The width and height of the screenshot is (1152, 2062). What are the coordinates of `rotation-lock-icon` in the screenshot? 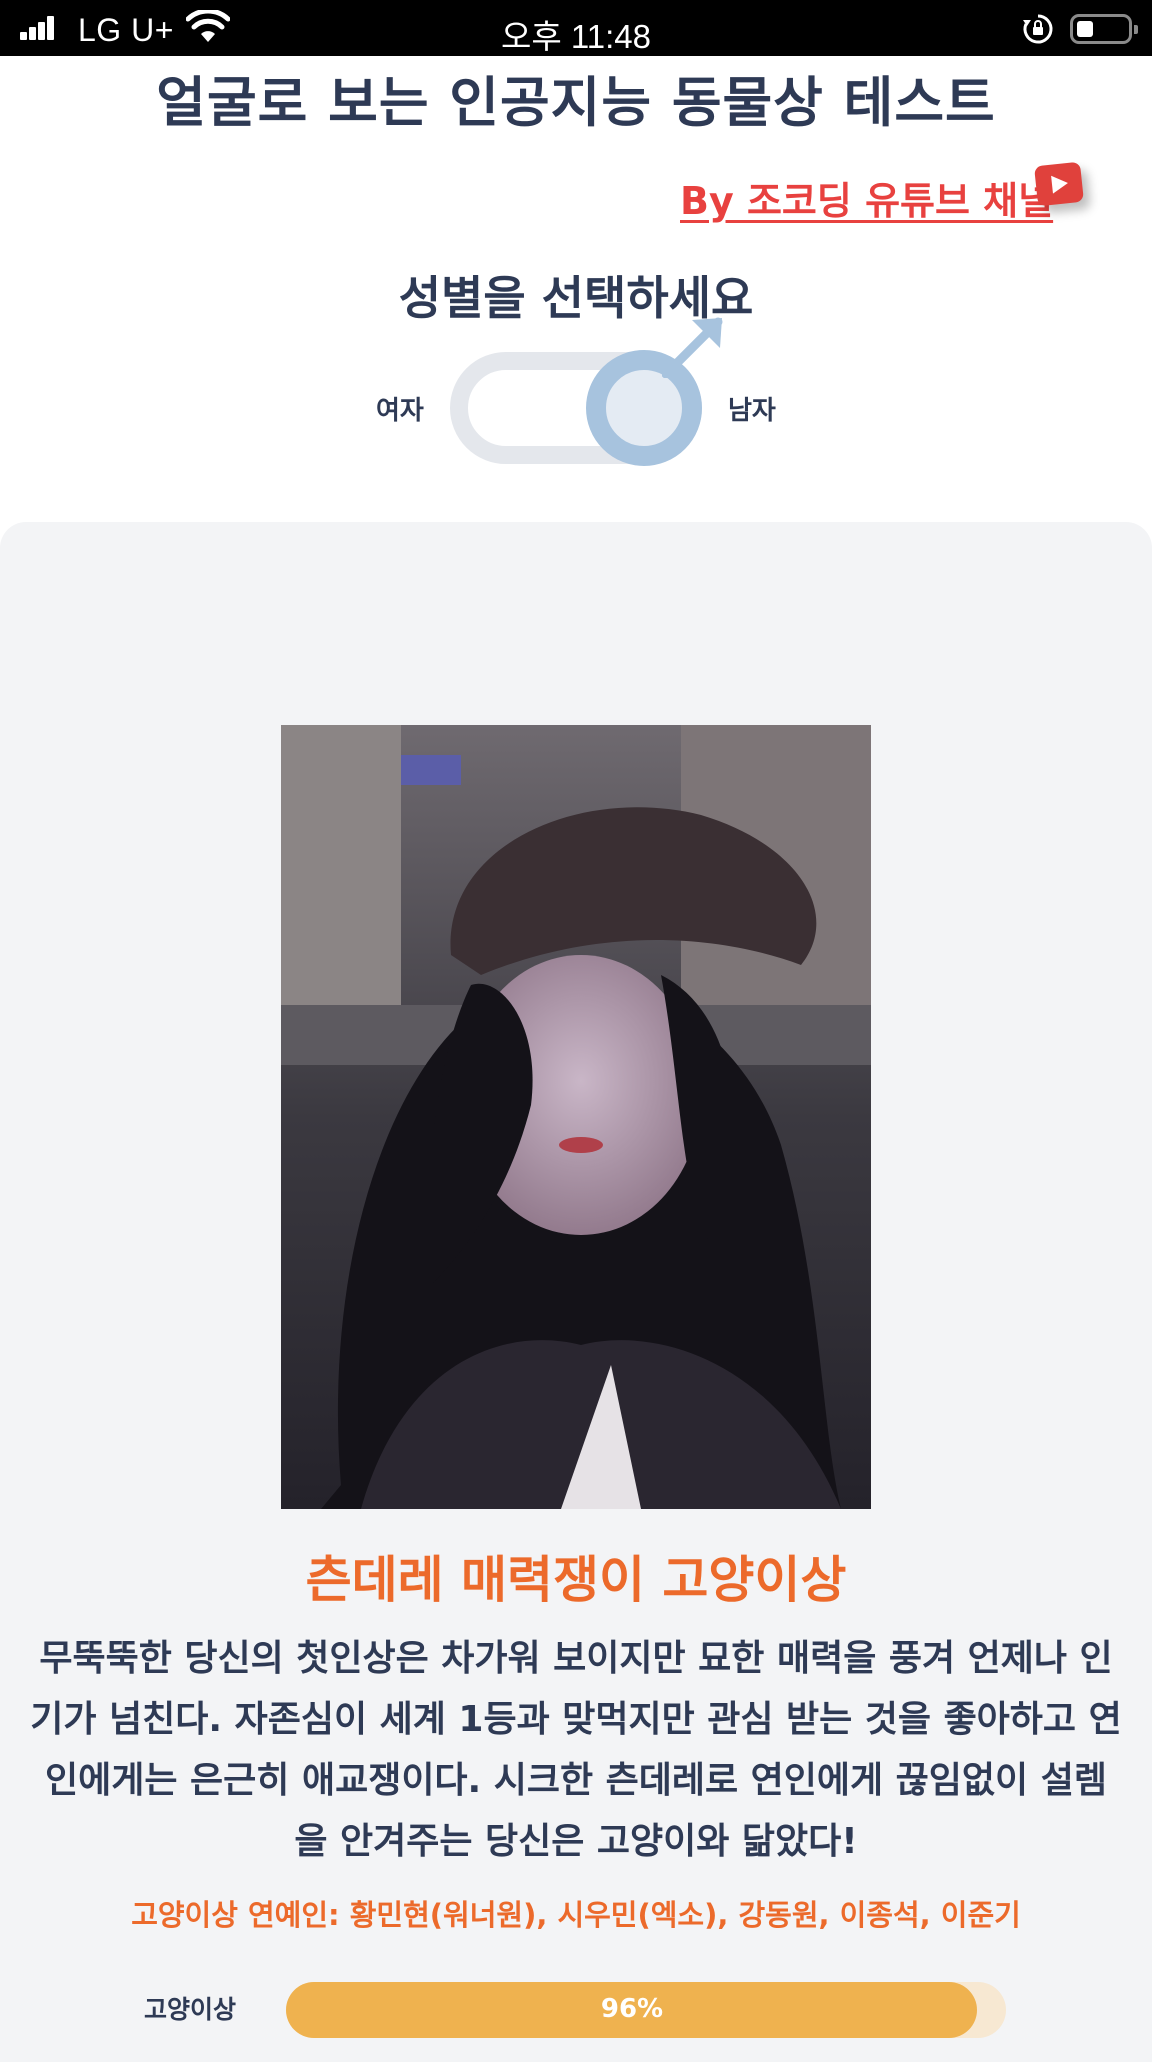 It's located at (1038, 29).